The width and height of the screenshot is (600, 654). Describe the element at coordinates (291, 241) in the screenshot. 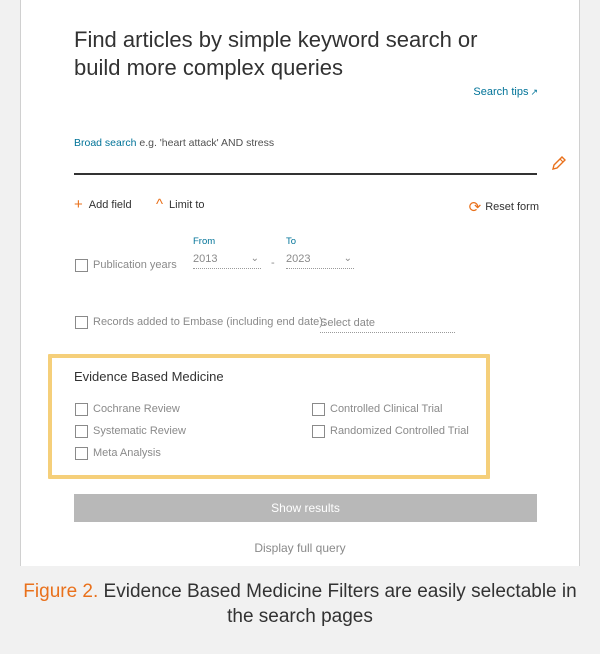

I see `to-label: To` at that location.